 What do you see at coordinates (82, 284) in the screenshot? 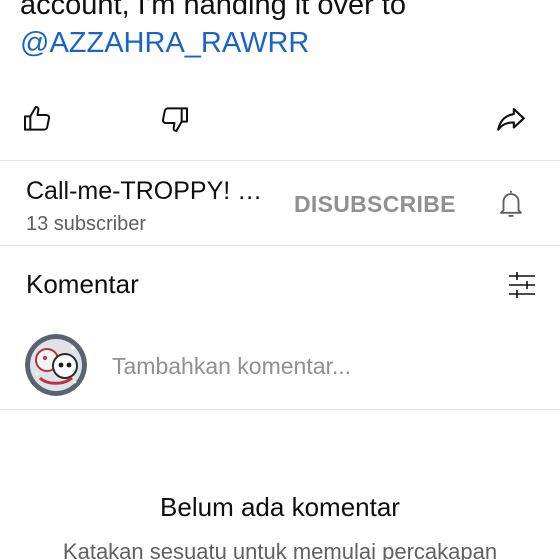
I see `comments-title: Komentar` at bounding box center [82, 284].